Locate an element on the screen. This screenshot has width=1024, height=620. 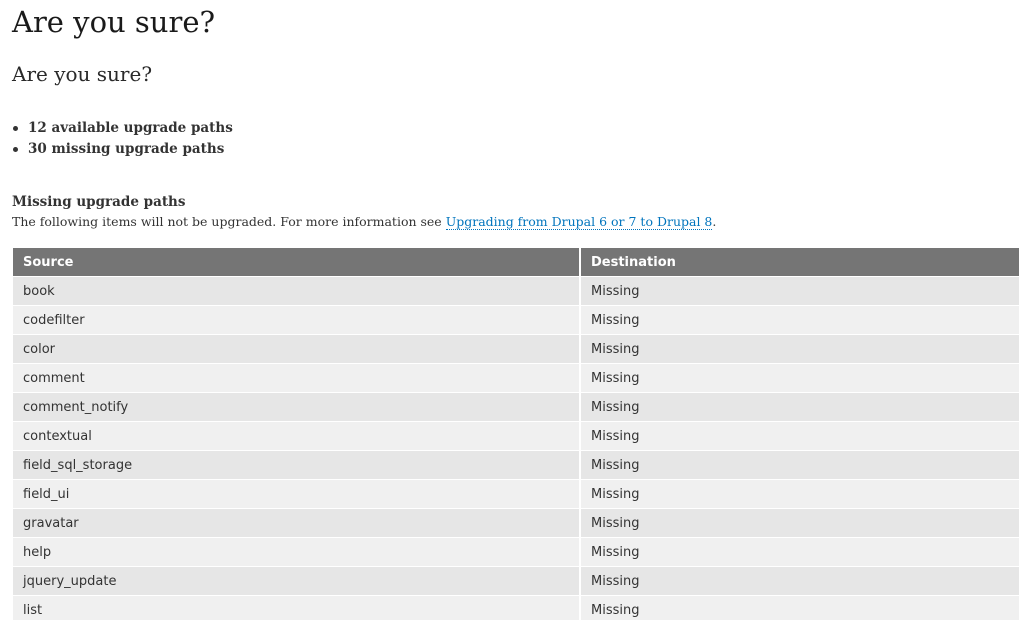
summary-item-label: 30 missing upgrade paths is located at coordinates (126, 149).